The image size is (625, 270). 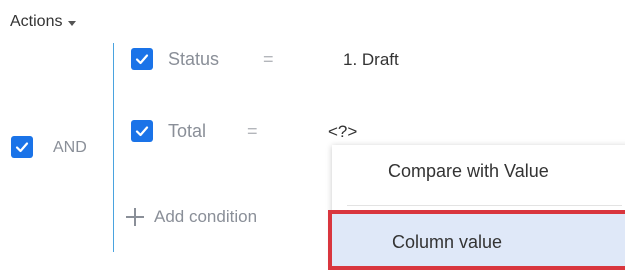 I want to click on menu-item-label: Column value, so click(x=447, y=242).